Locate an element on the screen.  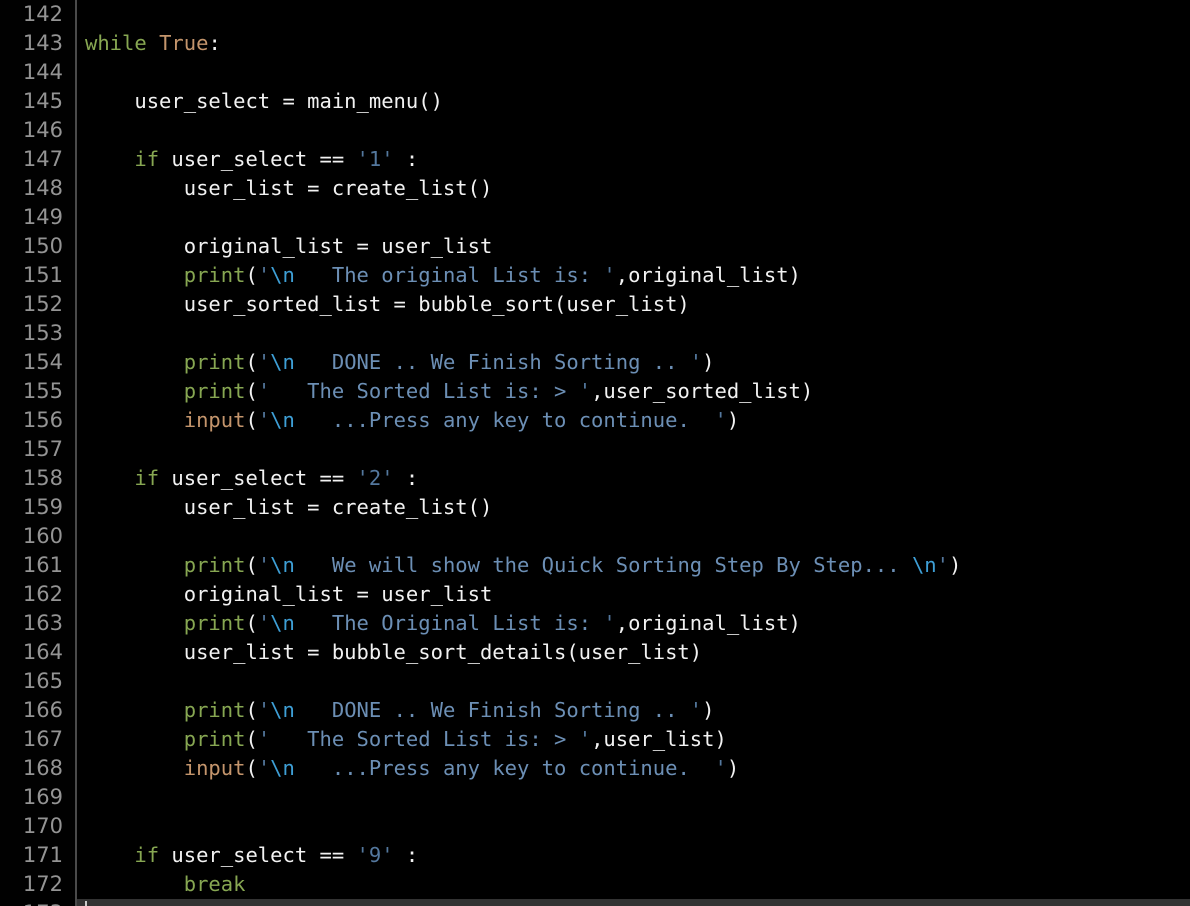
code-token-plain: ,original_list) is located at coordinates (708, 275).